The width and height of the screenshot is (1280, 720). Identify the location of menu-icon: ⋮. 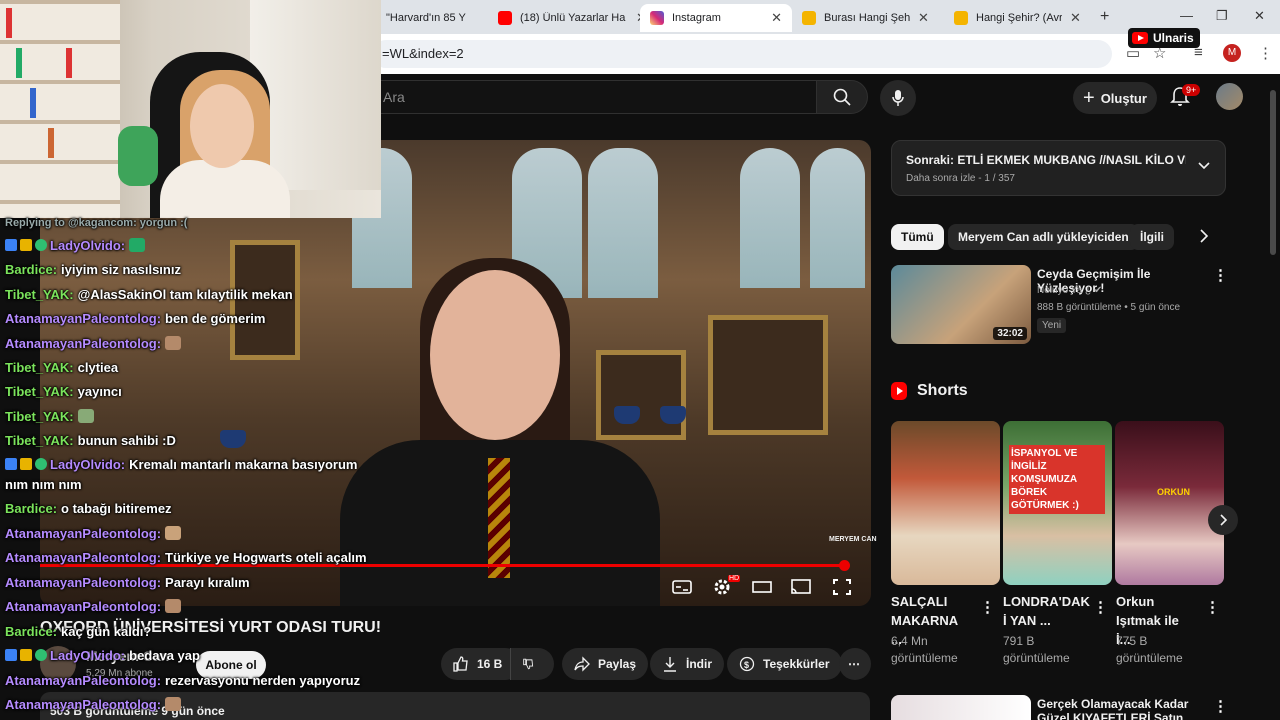
(1265, 53).